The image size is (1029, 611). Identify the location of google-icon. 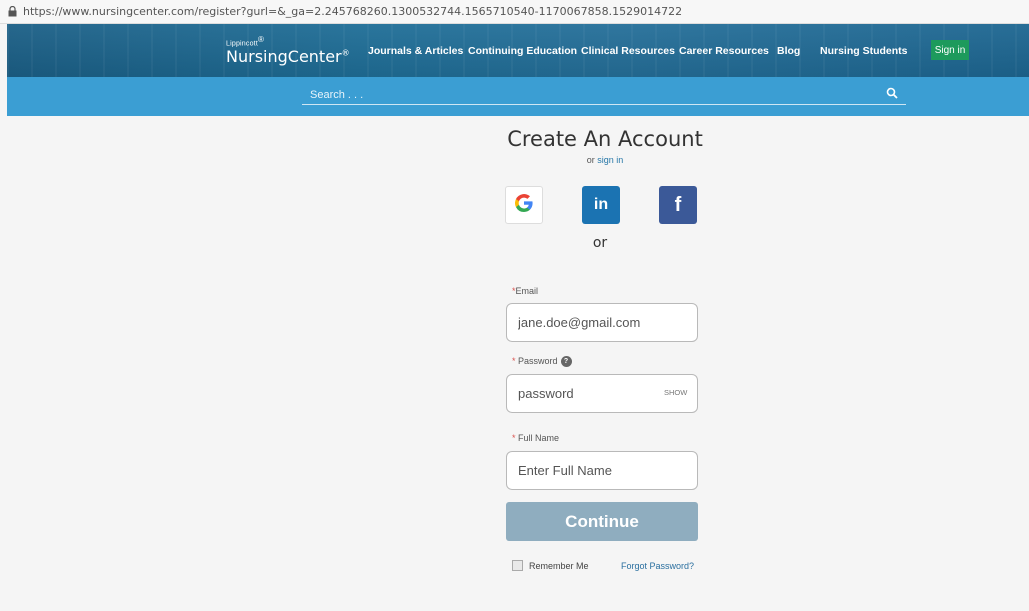
(524, 205).